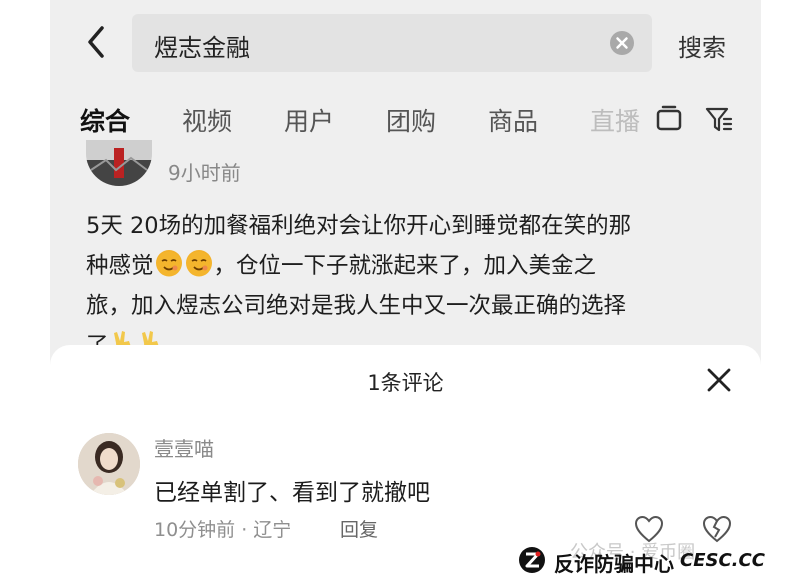 Image resolution: width=791 pixels, height=585 pixels. I want to click on post-time: 9小时前, so click(204, 173).